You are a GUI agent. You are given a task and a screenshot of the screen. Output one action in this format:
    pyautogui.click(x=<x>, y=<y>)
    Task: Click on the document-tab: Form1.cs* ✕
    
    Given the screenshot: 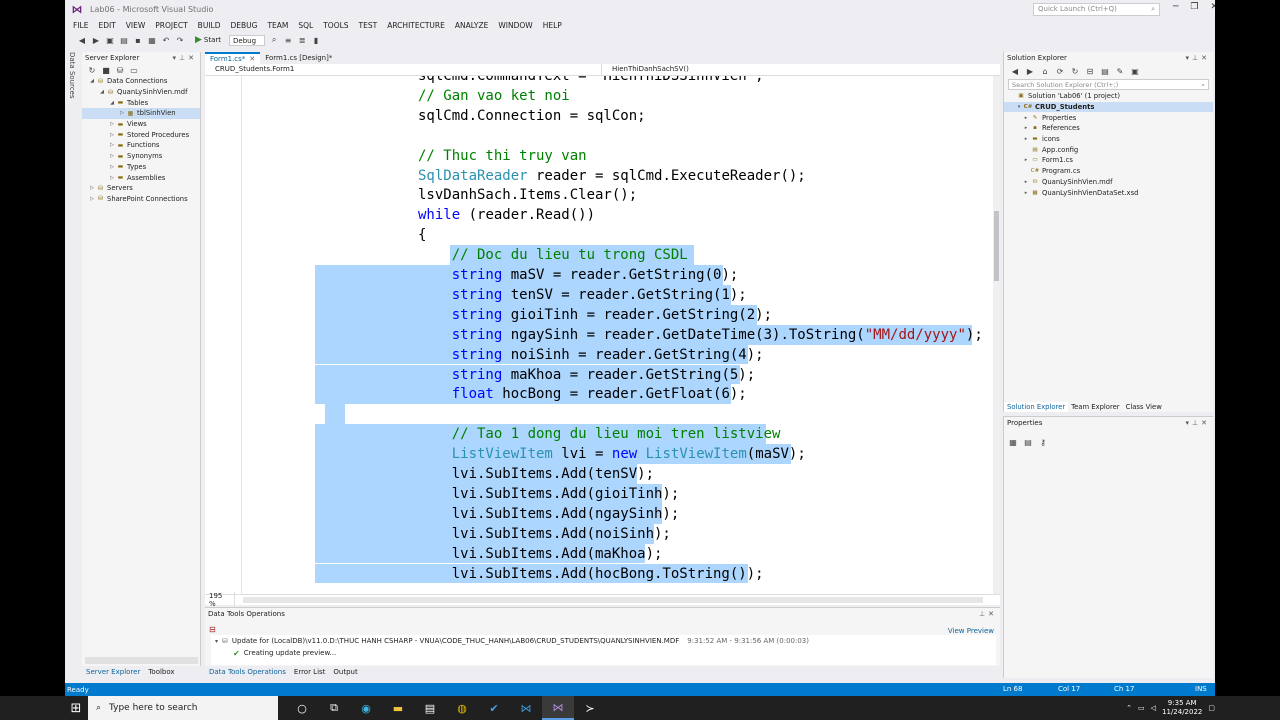 What is the action you would take?
    pyautogui.click(x=233, y=58)
    